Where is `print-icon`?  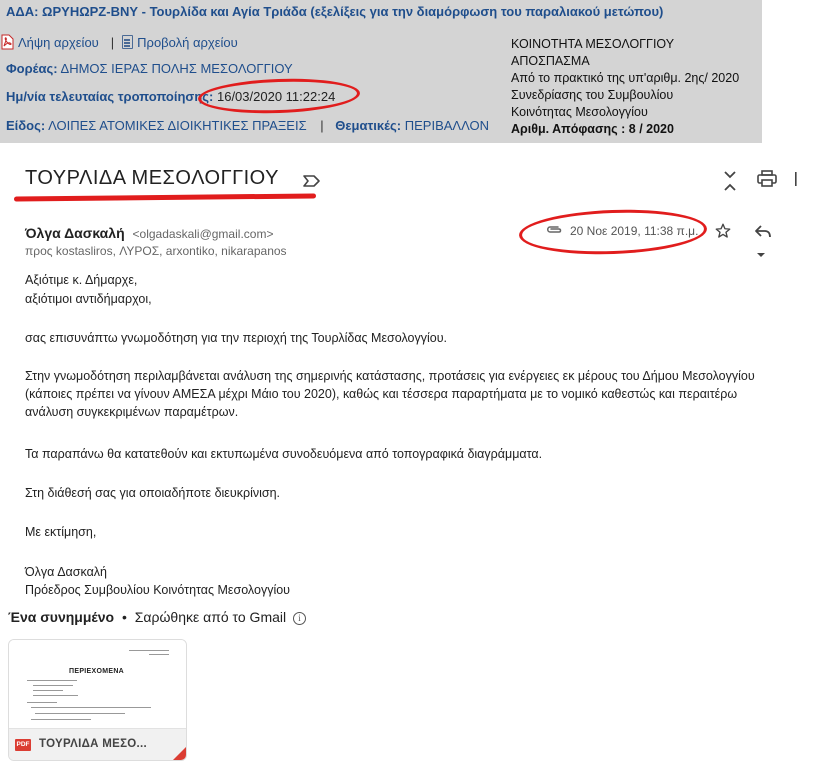
print-icon is located at coordinates (767, 181).